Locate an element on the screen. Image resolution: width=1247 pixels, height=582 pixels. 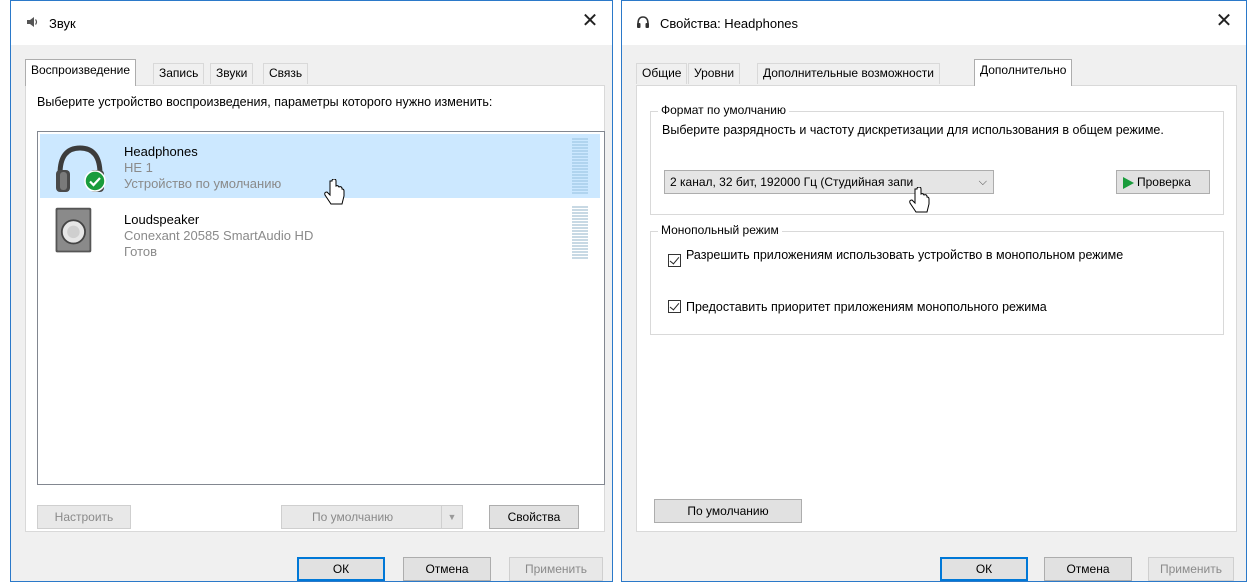
list-item-headphones: Headphones HE 1 Устройство по умолчанию is located at coordinates (320, 166).